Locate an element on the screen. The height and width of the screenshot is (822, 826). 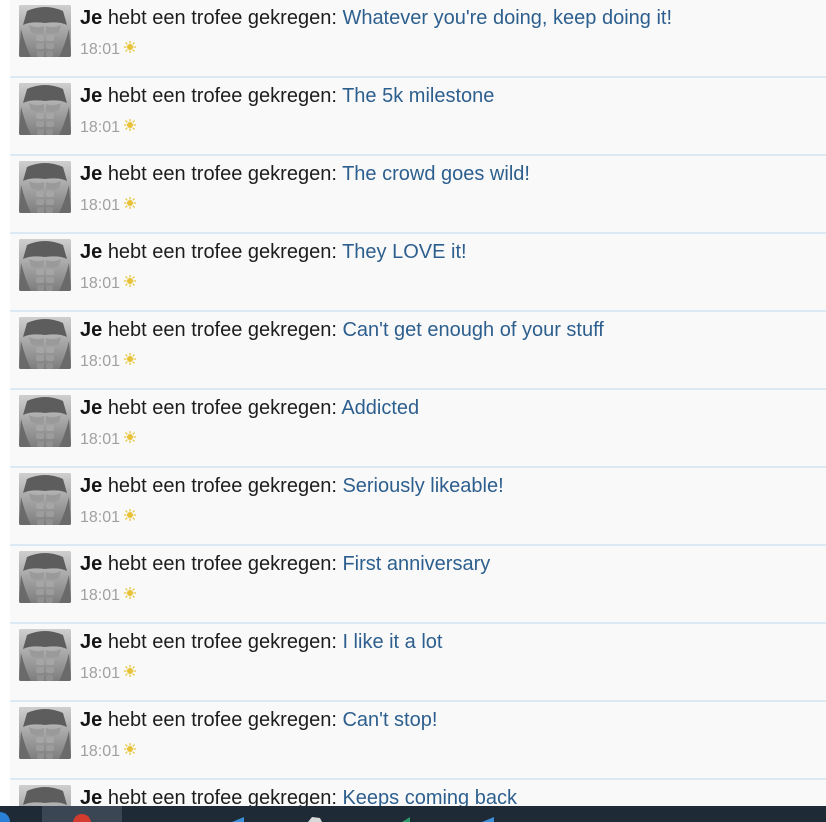
trophy-link: Addicted is located at coordinates (380, 408).